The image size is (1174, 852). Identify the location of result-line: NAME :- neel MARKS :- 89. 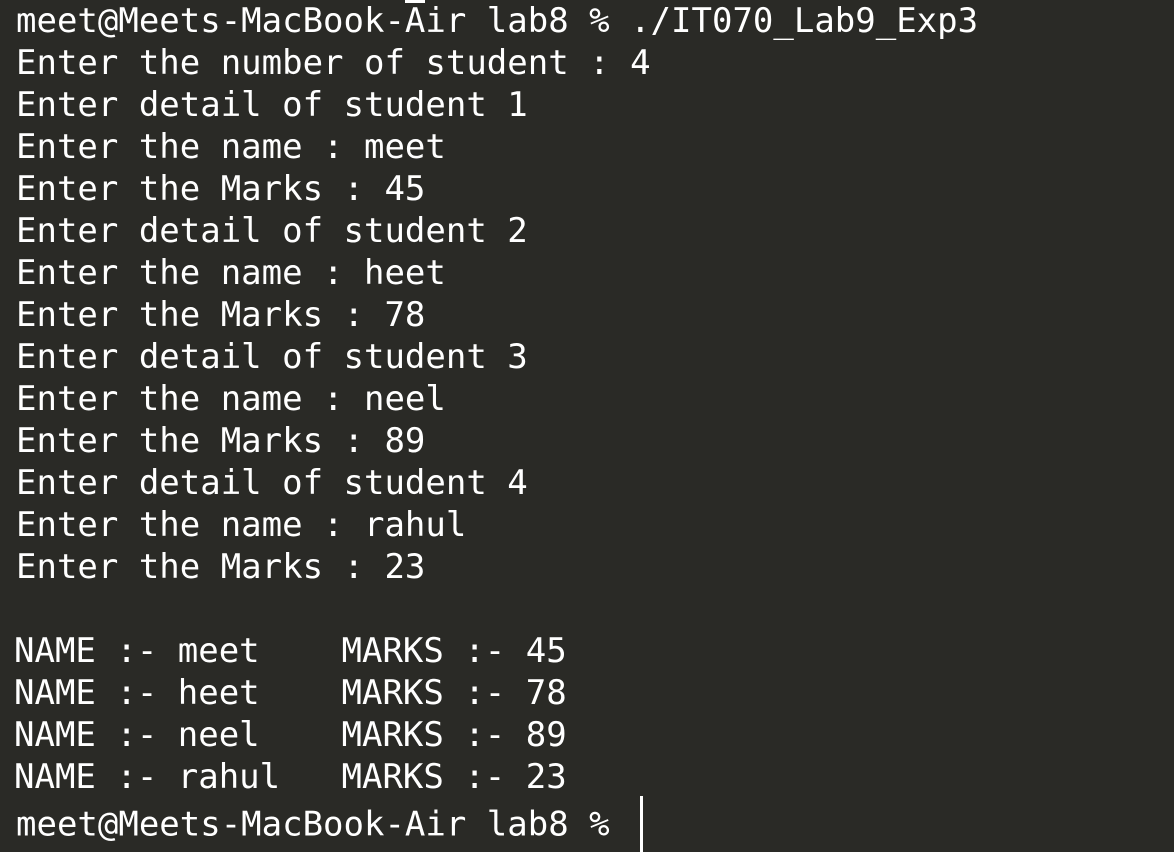
(290, 735).